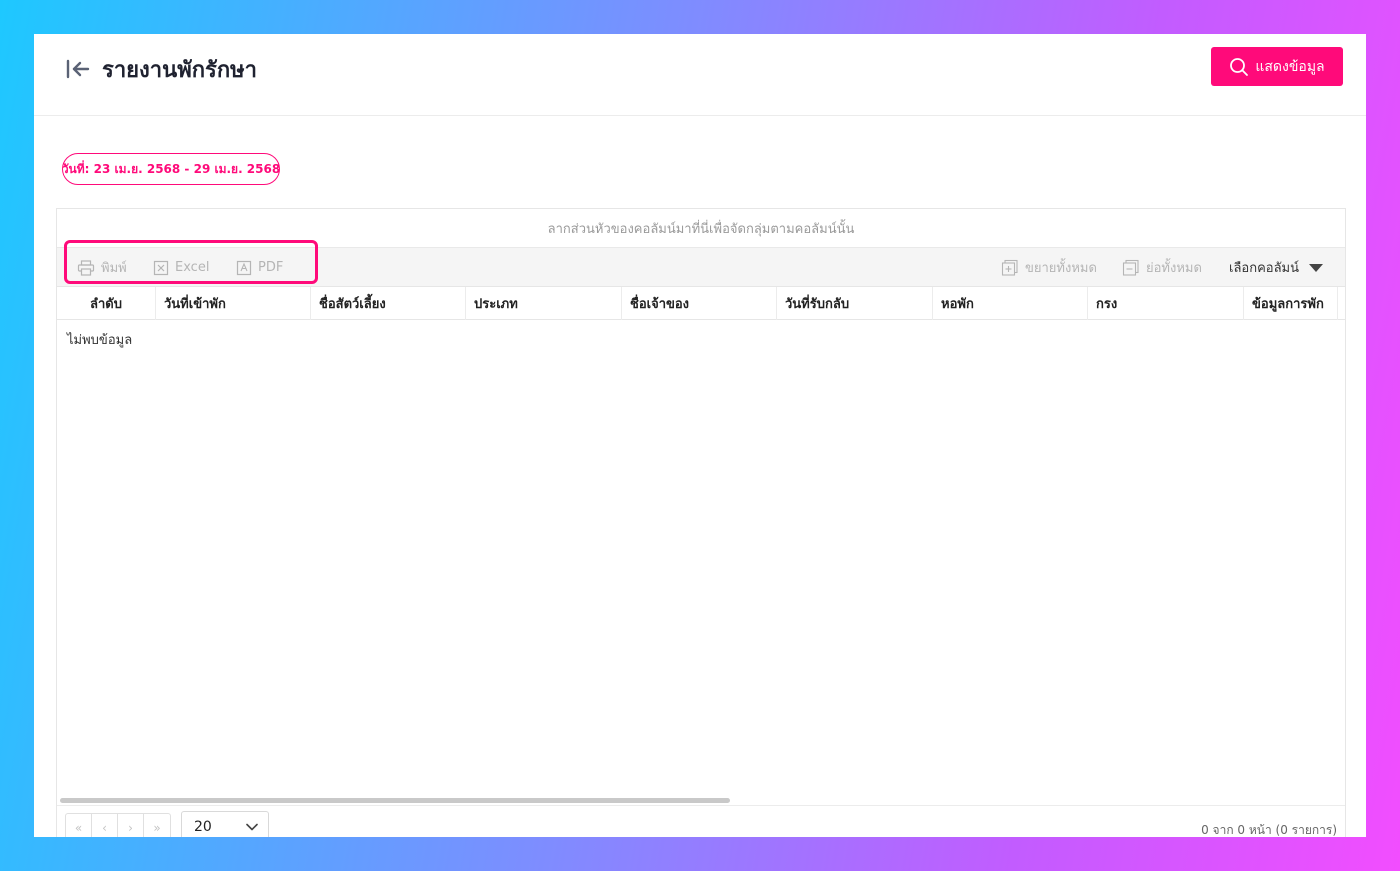 Image resolution: width=1400 pixels, height=871 pixels. Describe the element at coordinates (701, 805) in the screenshot. I see `scrollbar-track` at that location.